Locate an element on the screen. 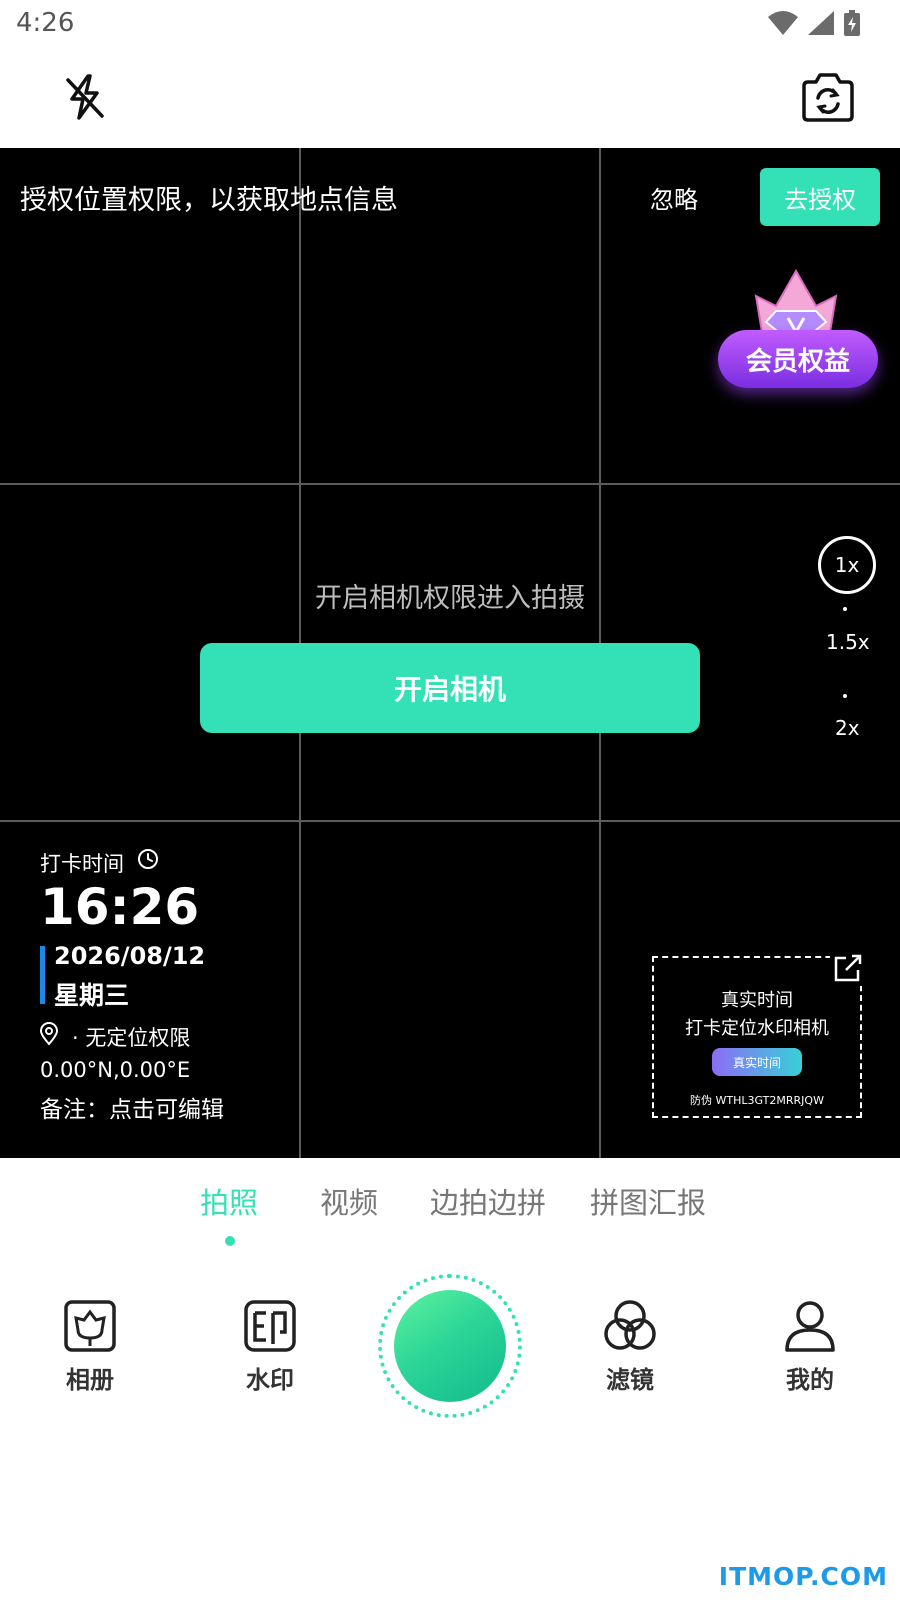 This screenshot has width=900, height=1600. camera-flip-icon is located at coordinates (828, 97).